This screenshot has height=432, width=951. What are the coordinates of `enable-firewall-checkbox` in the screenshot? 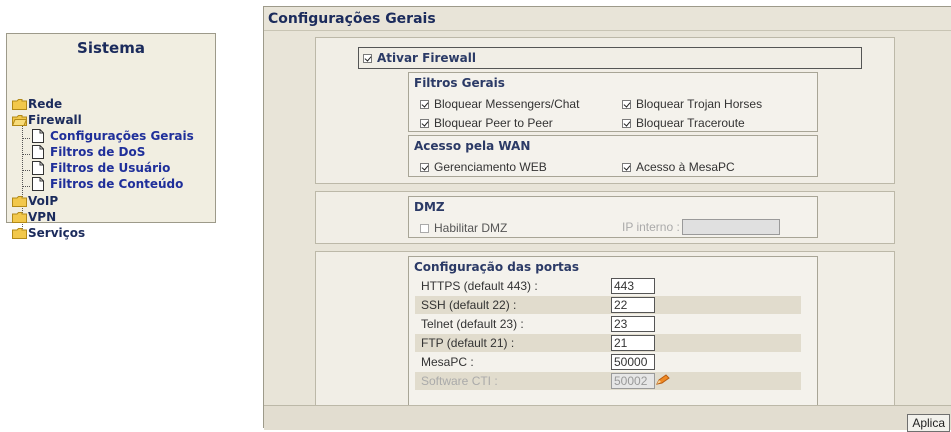 It's located at (367, 58).